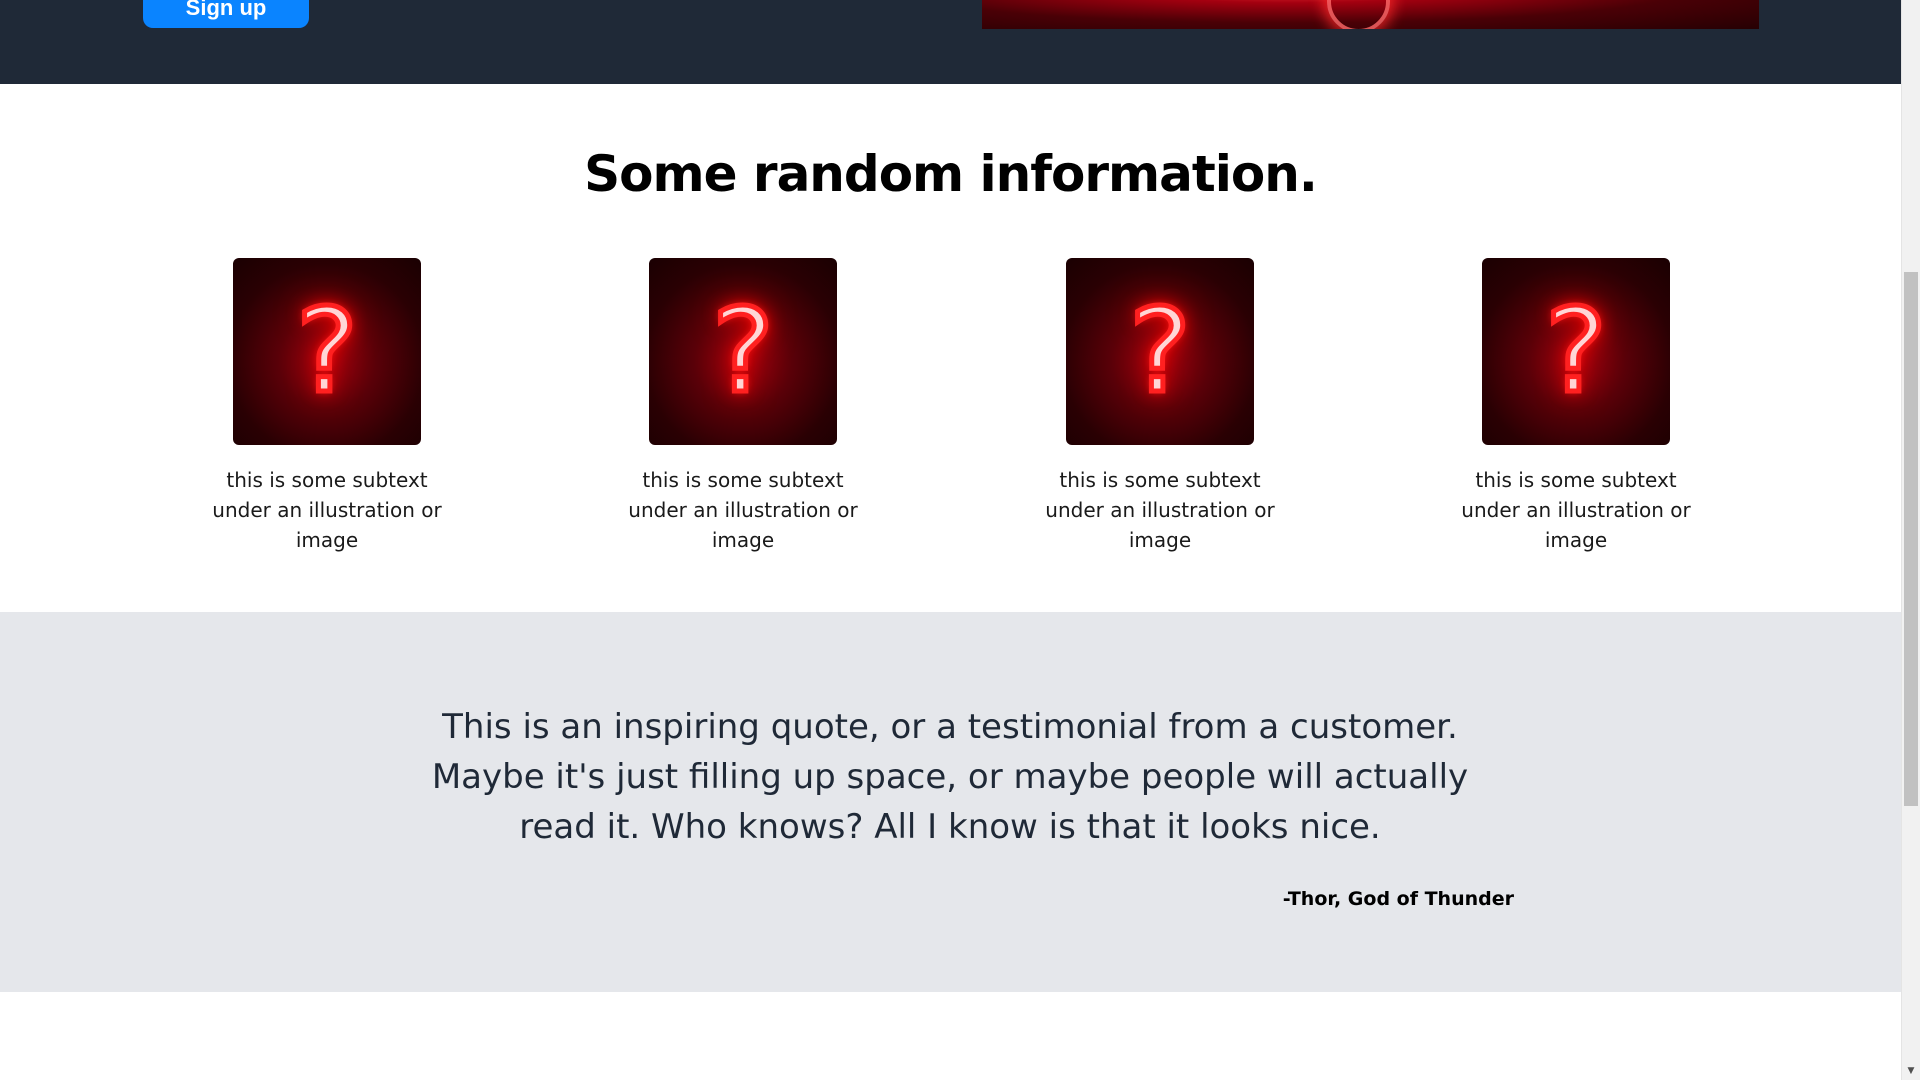 The width and height of the screenshot is (1920, 1080). I want to click on vertical-scrollbar: ▼, so click(1910, 540).